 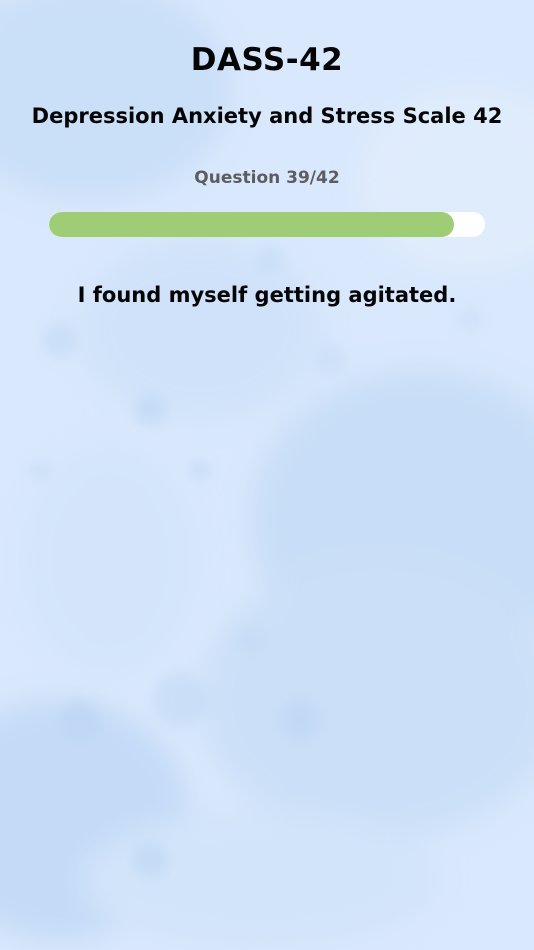 What do you see at coordinates (251, 224) in the screenshot?
I see `progress-bar-fill` at bounding box center [251, 224].